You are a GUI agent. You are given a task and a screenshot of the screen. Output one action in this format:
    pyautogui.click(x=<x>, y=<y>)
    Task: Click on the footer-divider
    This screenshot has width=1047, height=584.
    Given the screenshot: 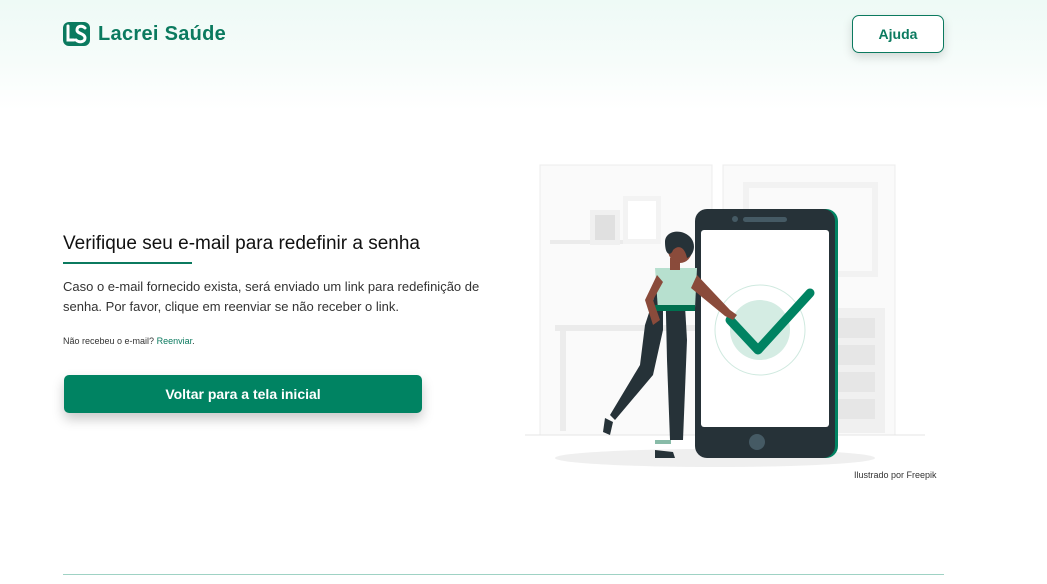 What is the action you would take?
    pyautogui.click(x=503, y=574)
    